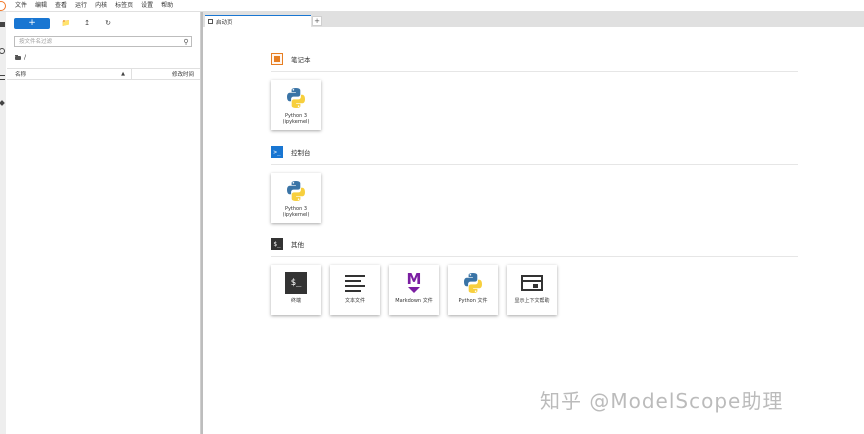 The width and height of the screenshot is (864, 434). I want to click on new-launcher-button: +, so click(32, 23).